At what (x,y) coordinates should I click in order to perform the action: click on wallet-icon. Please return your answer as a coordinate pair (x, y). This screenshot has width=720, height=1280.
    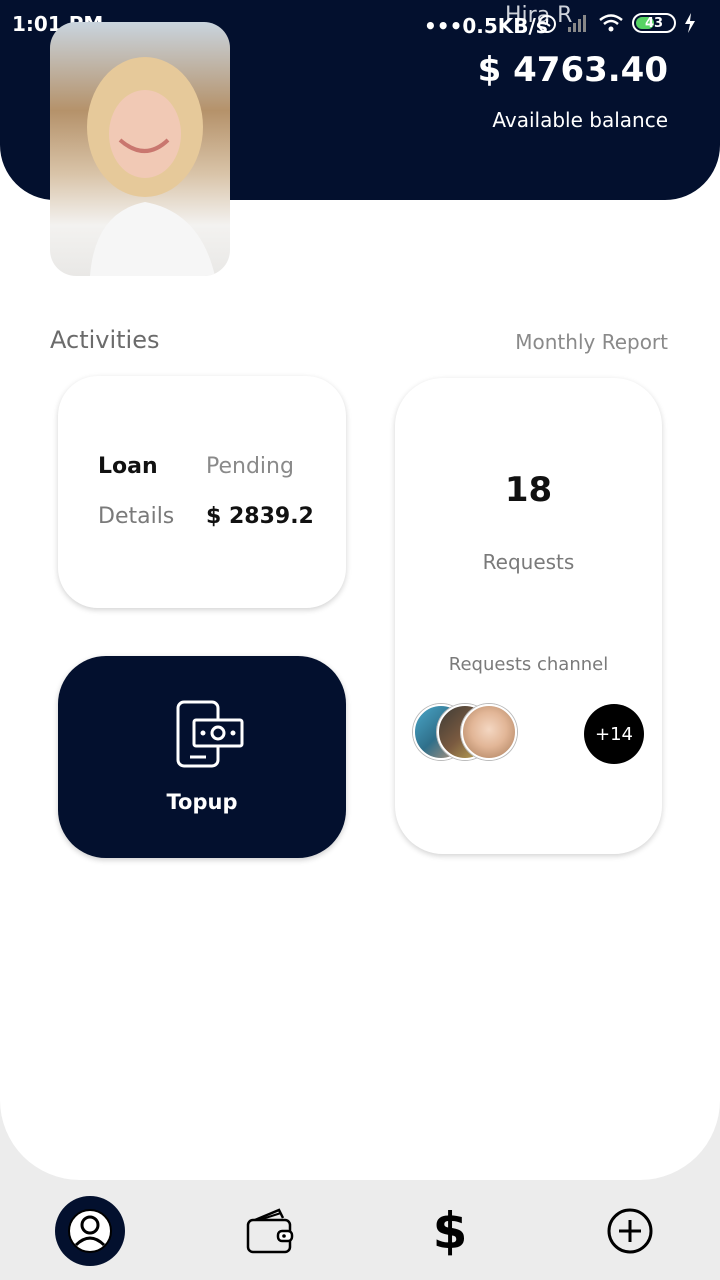
    Looking at the image, I should click on (270, 1231).